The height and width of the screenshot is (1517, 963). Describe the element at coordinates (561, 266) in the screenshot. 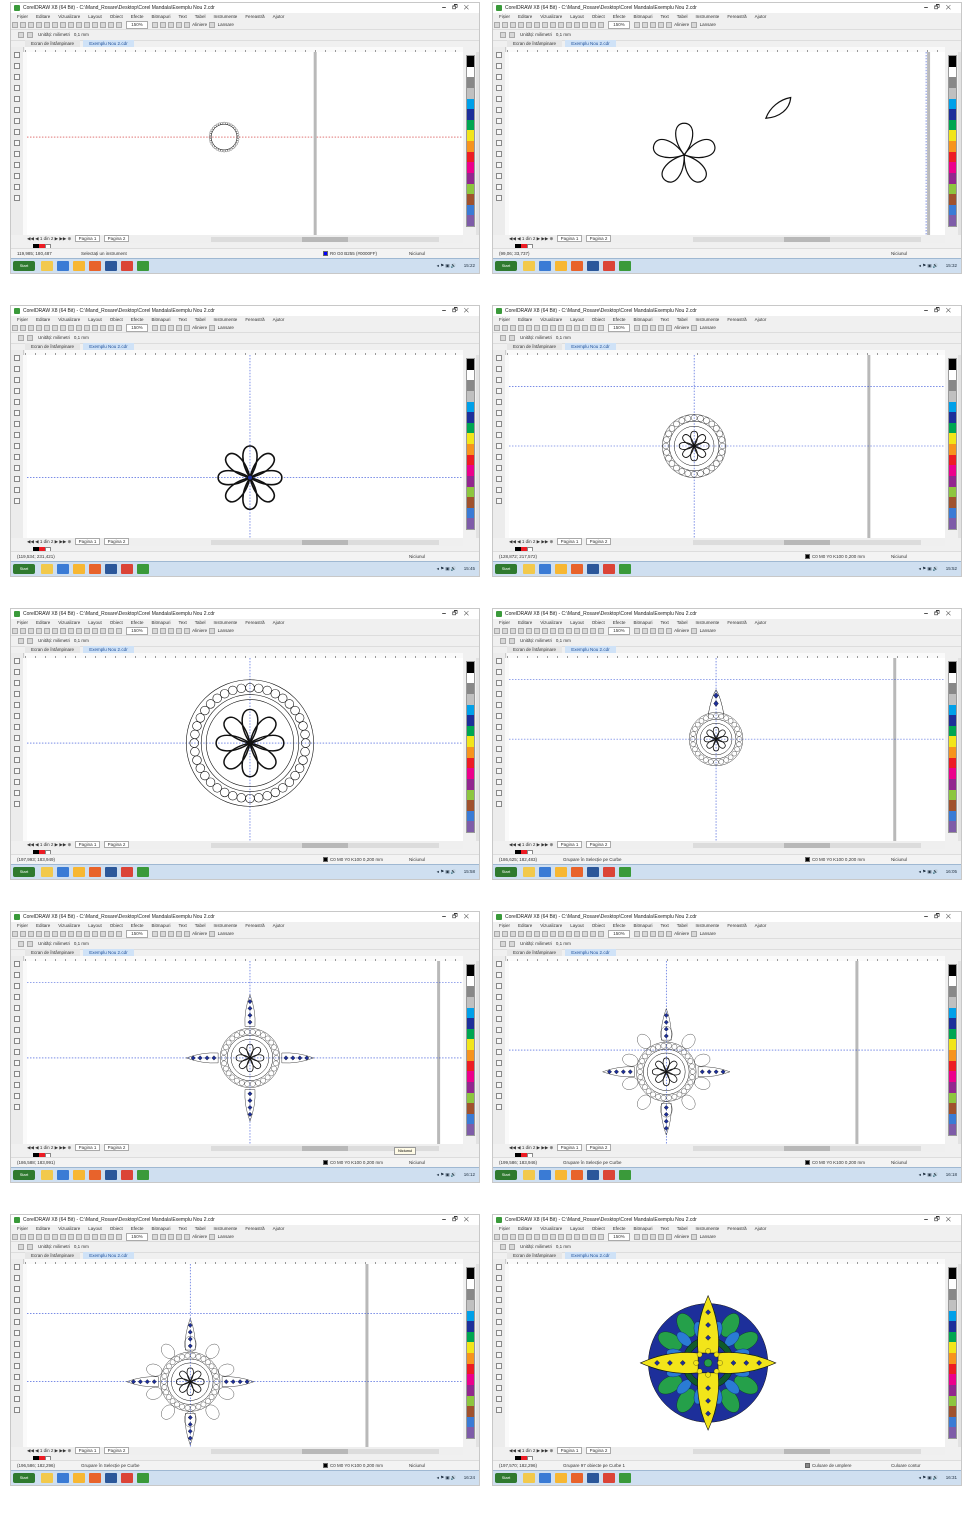

I see `taskbar-folder-icon` at that location.